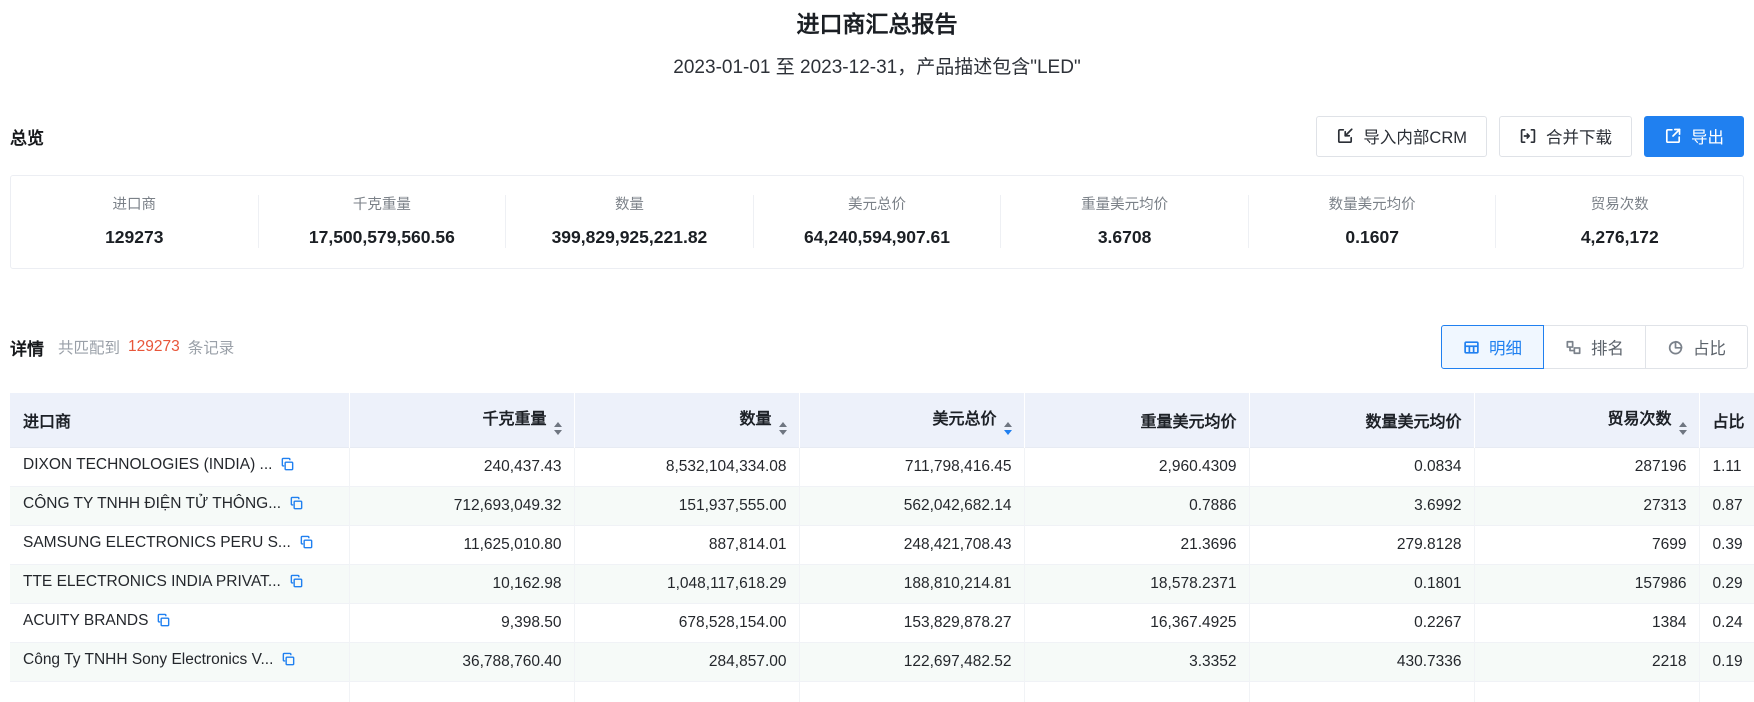 This screenshot has width=1754, height=702. Describe the element at coordinates (1361, 661) in the screenshot. I see `cell-usd-per-qty: 430.7336` at that location.